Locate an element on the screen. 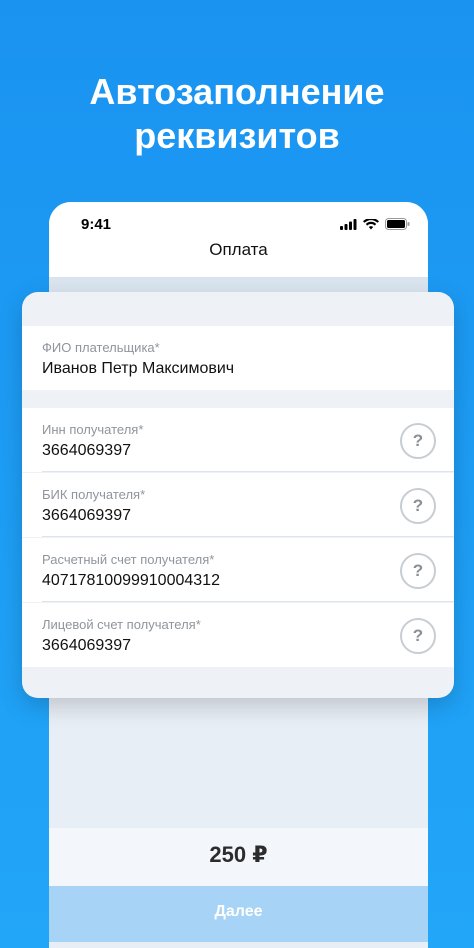 The width and height of the screenshot is (474, 948). wifi-icon is located at coordinates (371, 223).